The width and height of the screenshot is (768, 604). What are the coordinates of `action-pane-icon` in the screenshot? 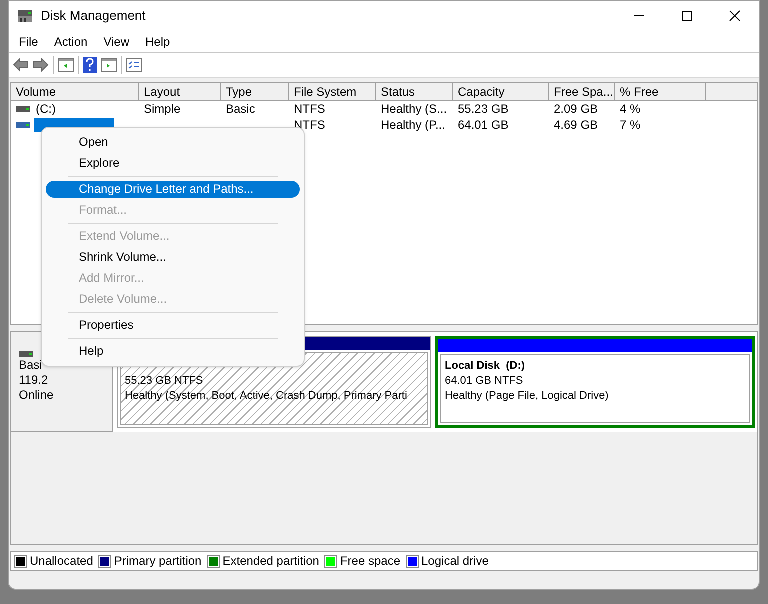 It's located at (109, 65).